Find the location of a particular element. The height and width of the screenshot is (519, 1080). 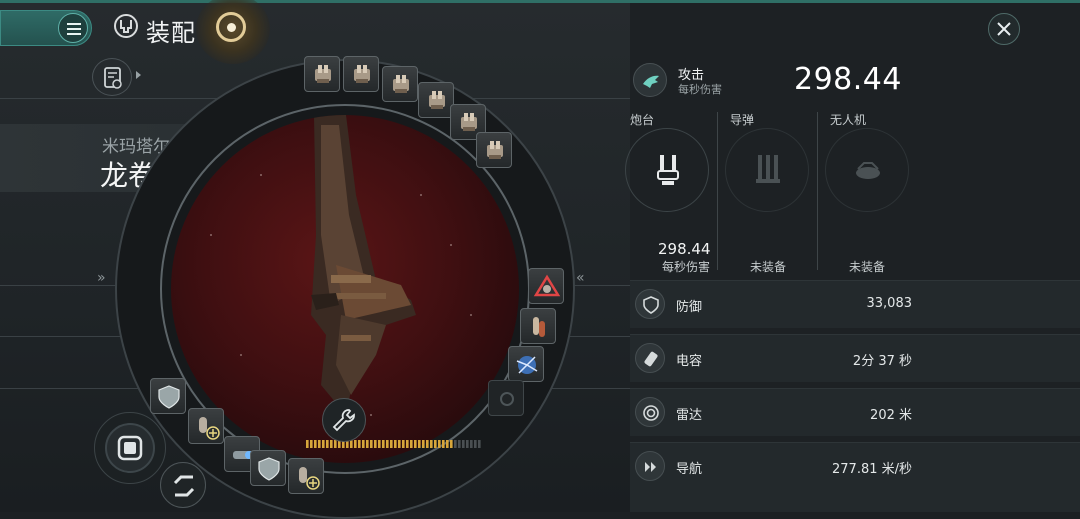

ecm-module-icon is located at coordinates (527, 365).